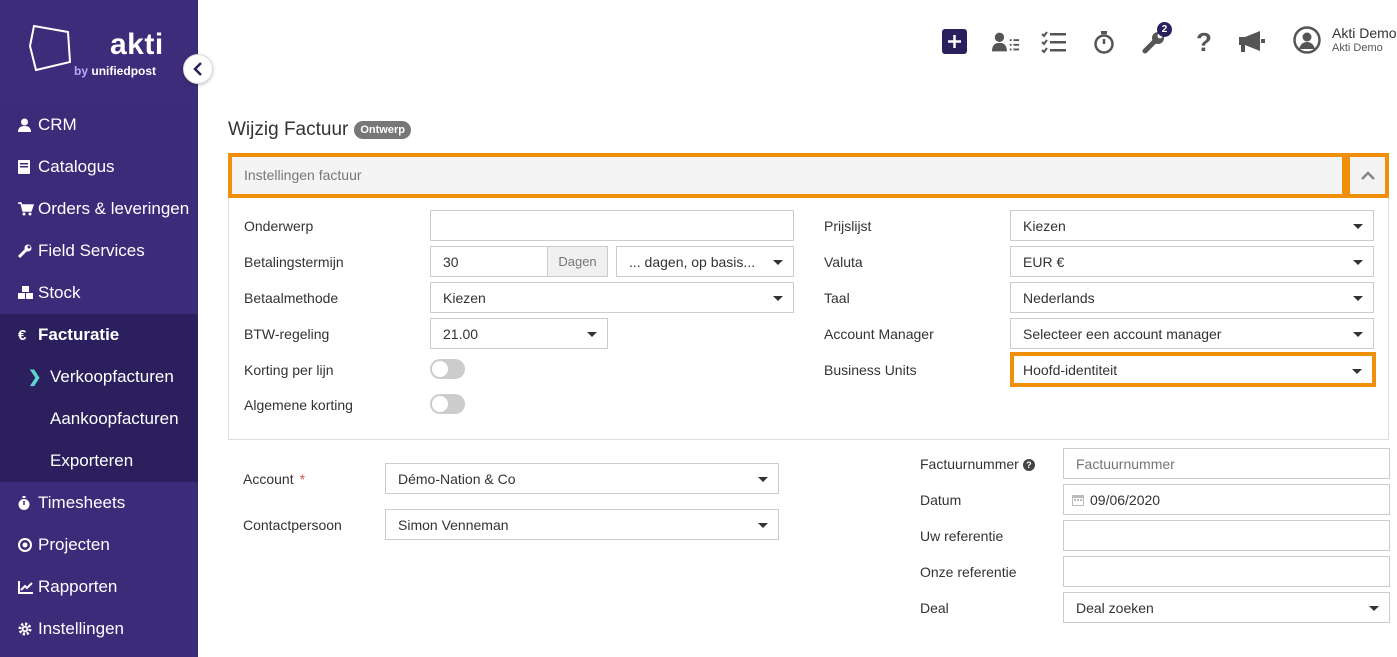  What do you see at coordinates (99, 335) in the screenshot?
I see `sidebar-item-facturatie: € Facturatie` at bounding box center [99, 335].